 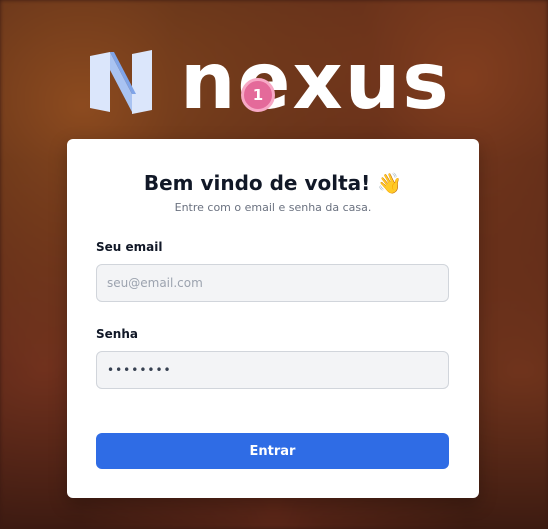 What do you see at coordinates (390, 183) in the screenshot?
I see `wave-emoji-icon: 👋` at bounding box center [390, 183].